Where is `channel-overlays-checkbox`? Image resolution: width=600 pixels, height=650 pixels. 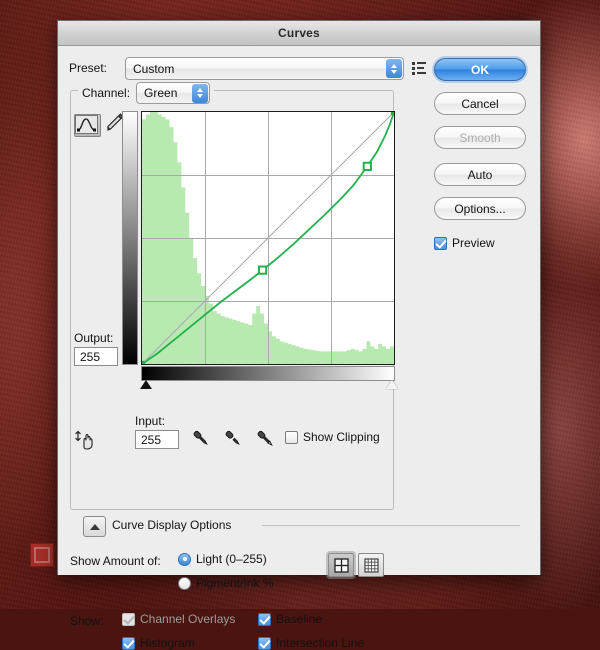 channel-overlays-checkbox is located at coordinates (128, 619).